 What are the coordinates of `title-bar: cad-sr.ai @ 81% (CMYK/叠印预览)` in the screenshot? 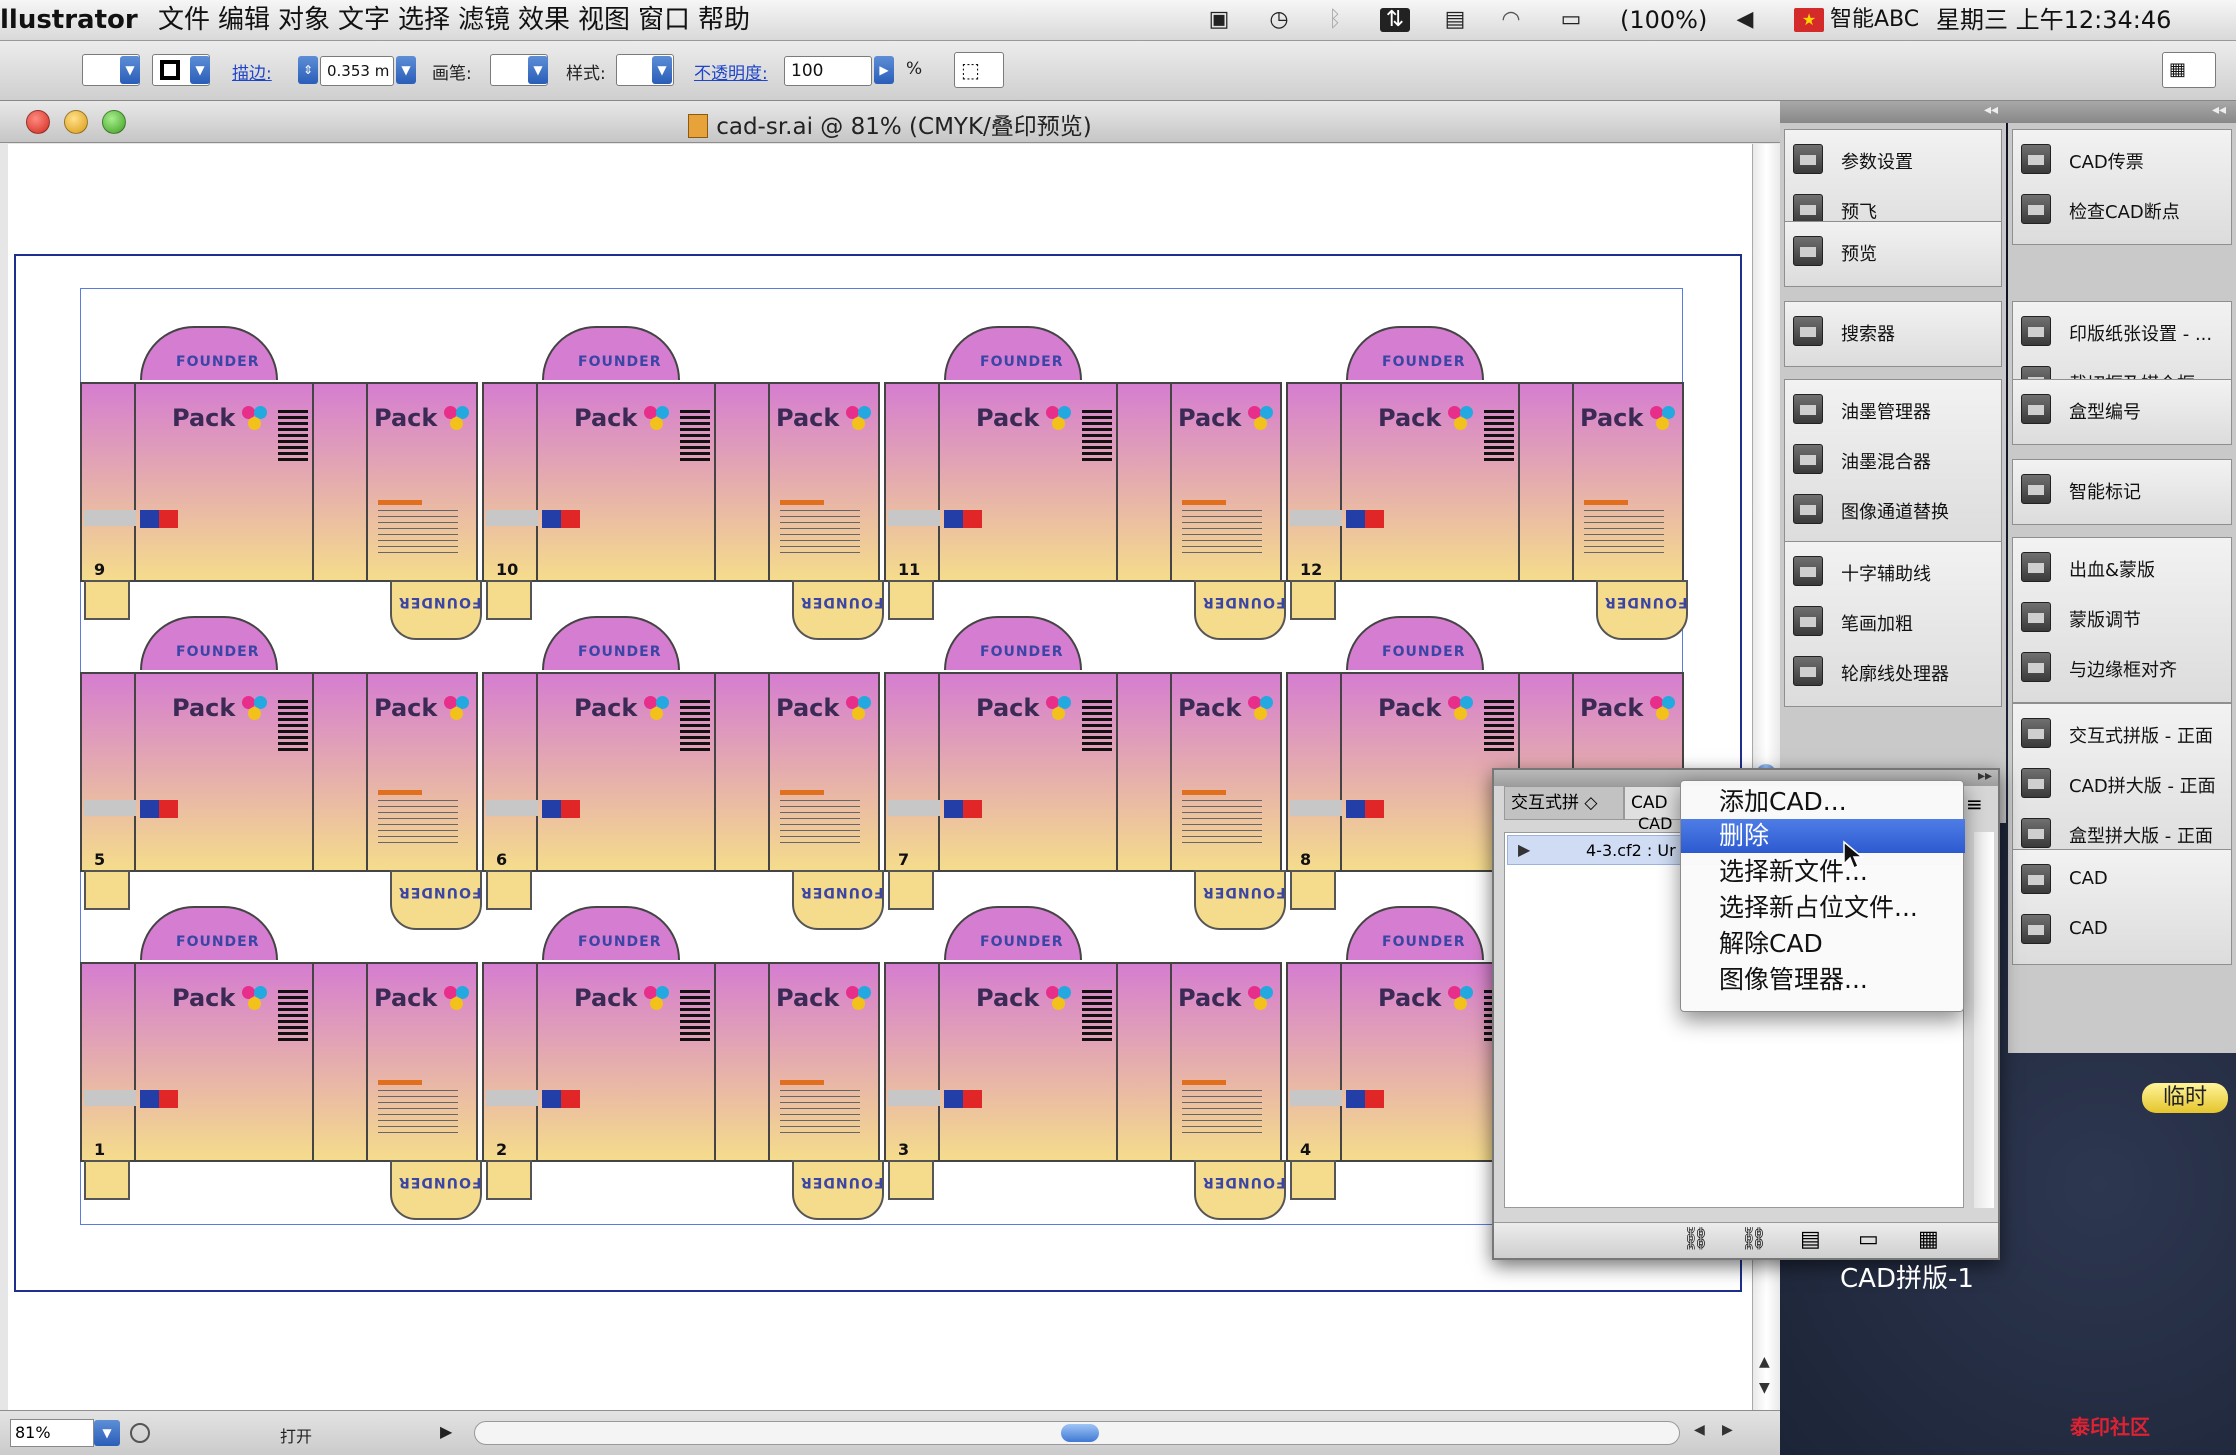 It's located at (890, 122).